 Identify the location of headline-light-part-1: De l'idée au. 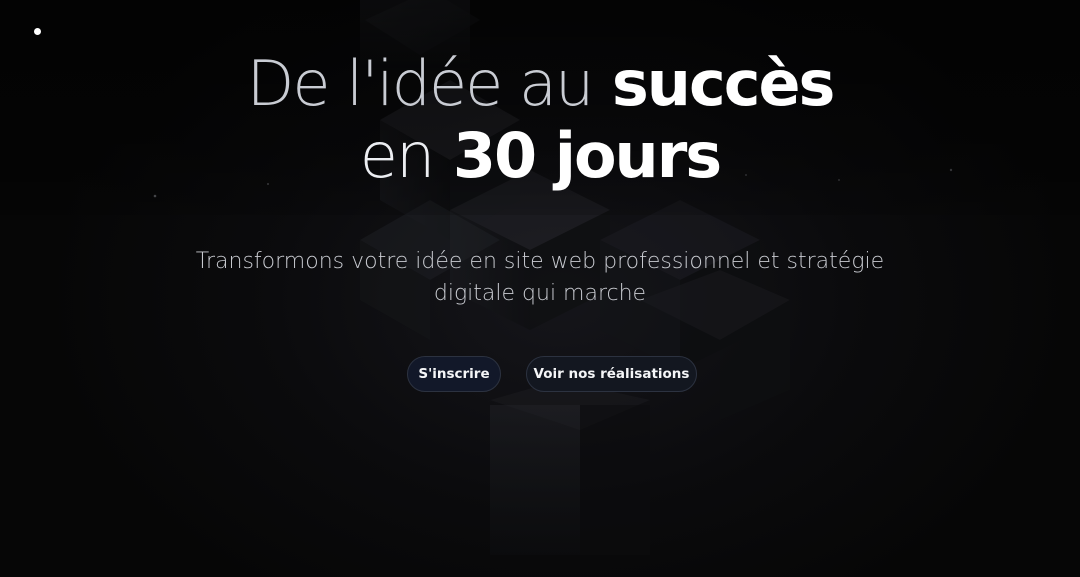
(420, 83).